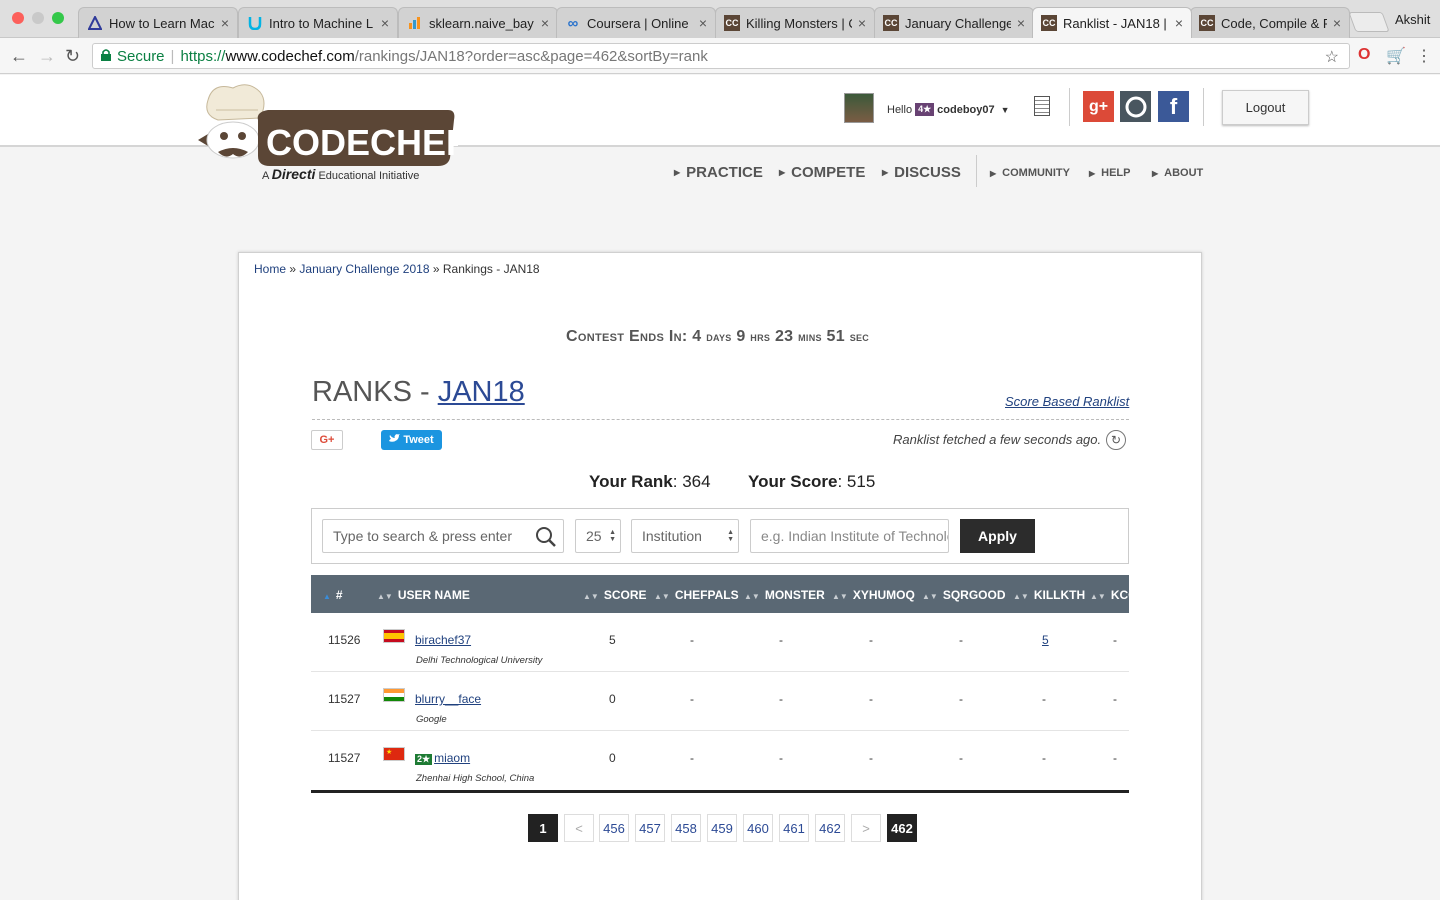  I want to click on filter-by-value: Institution, so click(672, 536).